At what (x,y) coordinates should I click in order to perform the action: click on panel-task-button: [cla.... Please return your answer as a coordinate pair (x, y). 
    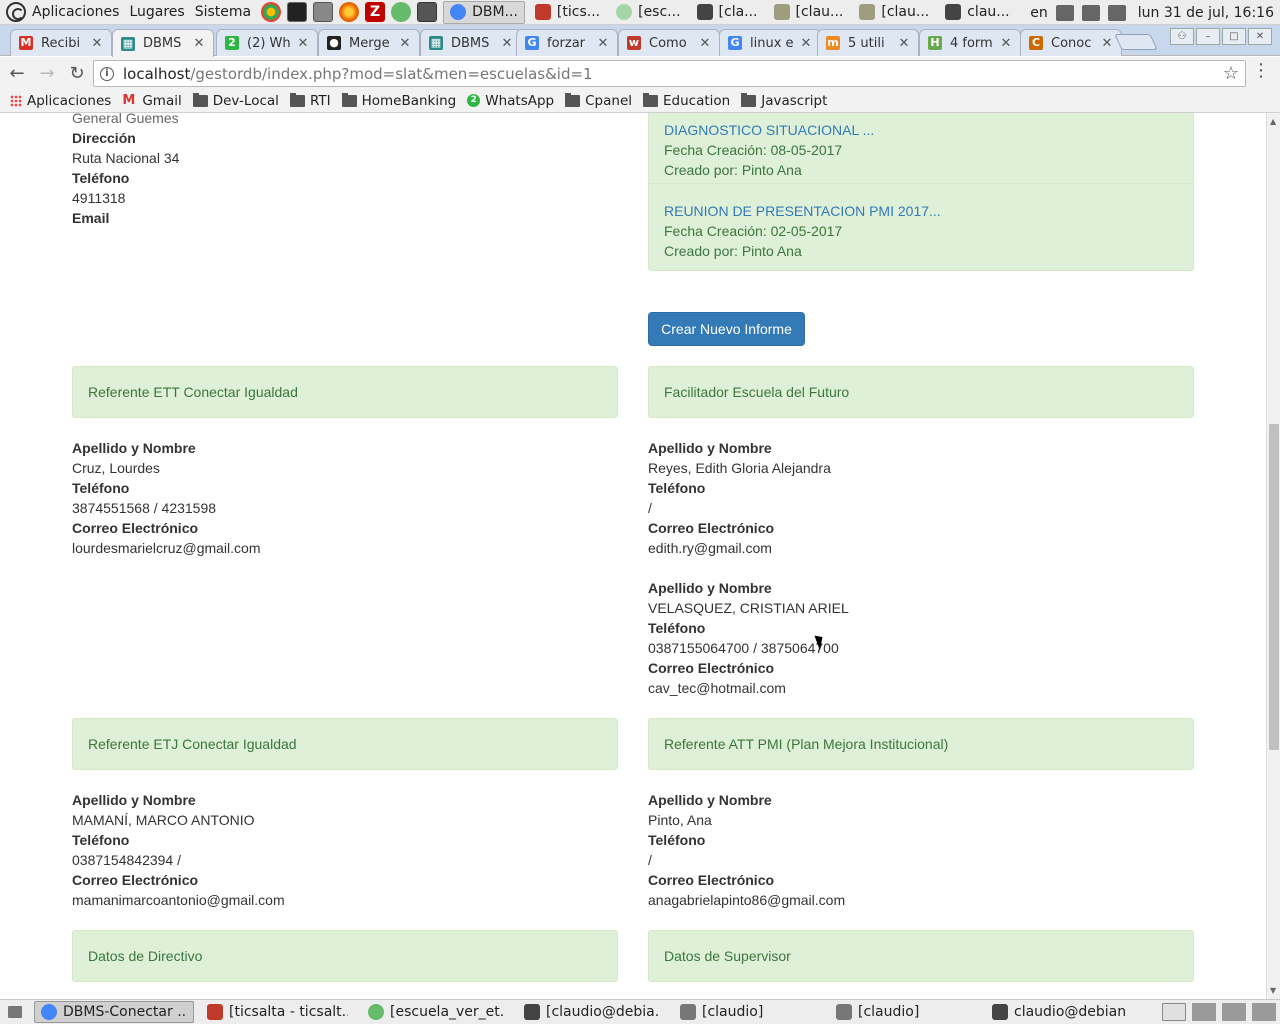
    Looking at the image, I should click on (727, 12).